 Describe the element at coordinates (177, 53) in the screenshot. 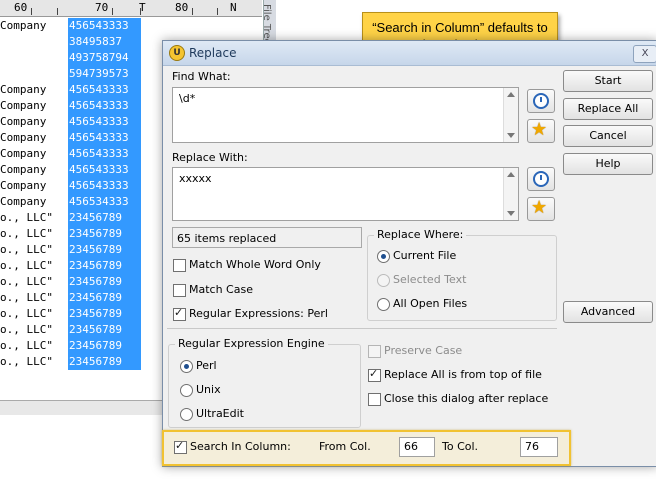

I see `app-logo-icon: U` at that location.